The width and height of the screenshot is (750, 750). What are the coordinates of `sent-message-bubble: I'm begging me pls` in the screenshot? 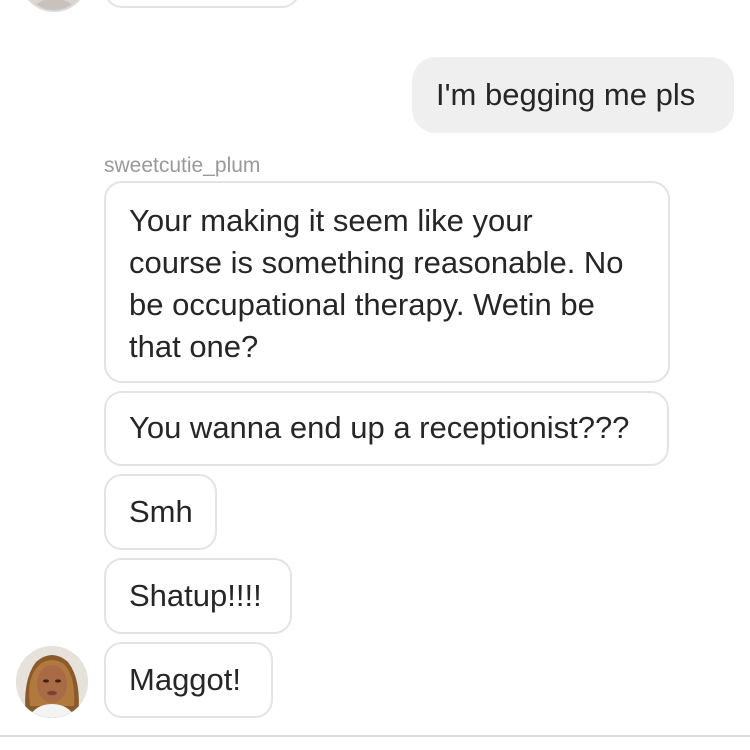 It's located at (573, 95).